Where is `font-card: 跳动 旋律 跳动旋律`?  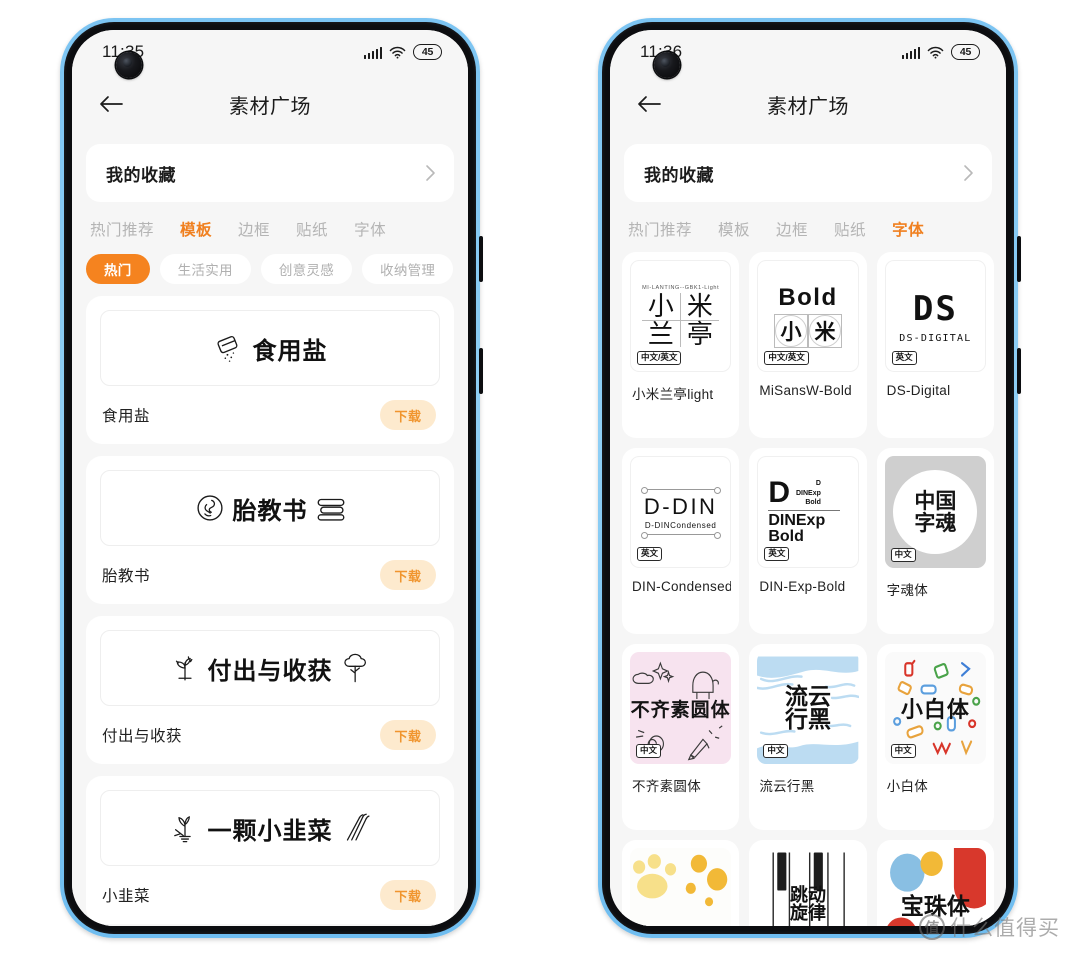 font-card: 跳动 旋律 跳动旋律 is located at coordinates (808, 883).